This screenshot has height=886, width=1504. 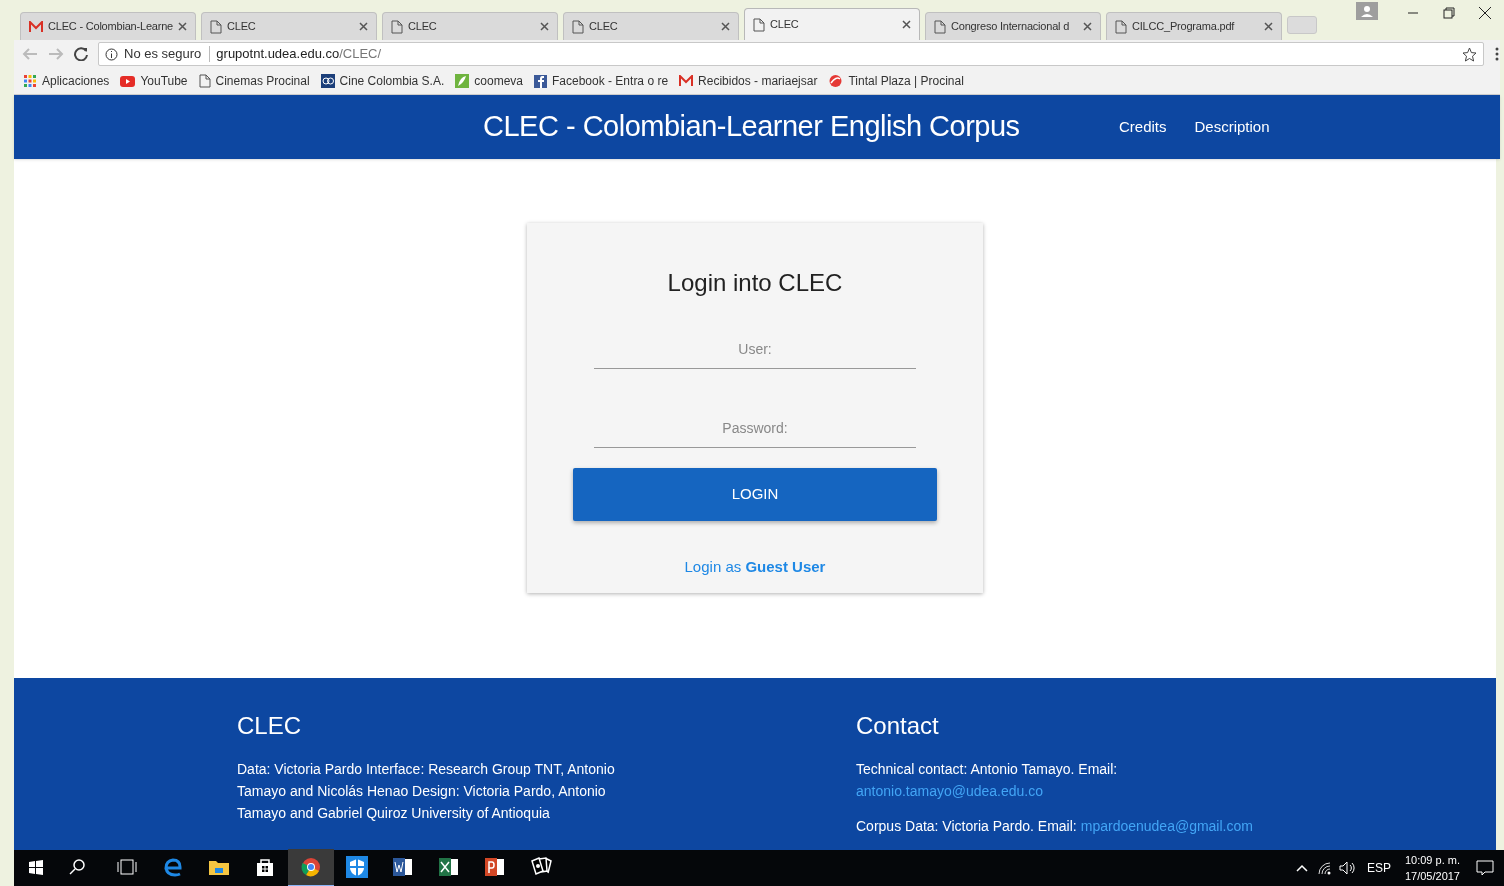 I want to click on close-icon, so click(x=906, y=24).